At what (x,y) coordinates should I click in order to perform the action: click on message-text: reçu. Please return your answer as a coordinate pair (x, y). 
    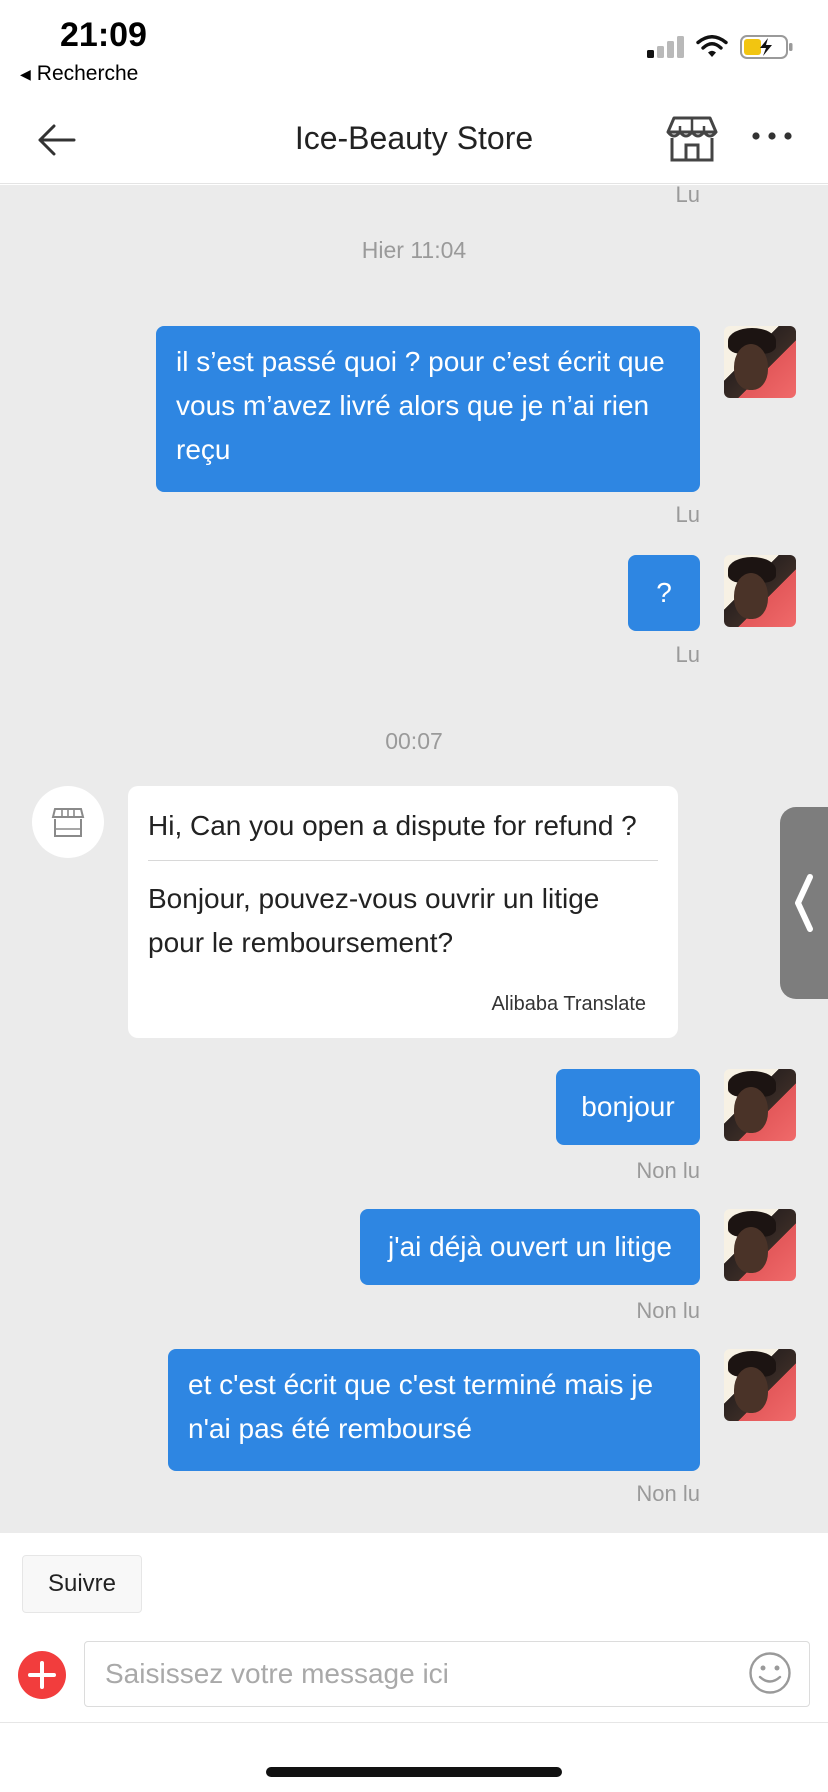
    Looking at the image, I should click on (203, 449).